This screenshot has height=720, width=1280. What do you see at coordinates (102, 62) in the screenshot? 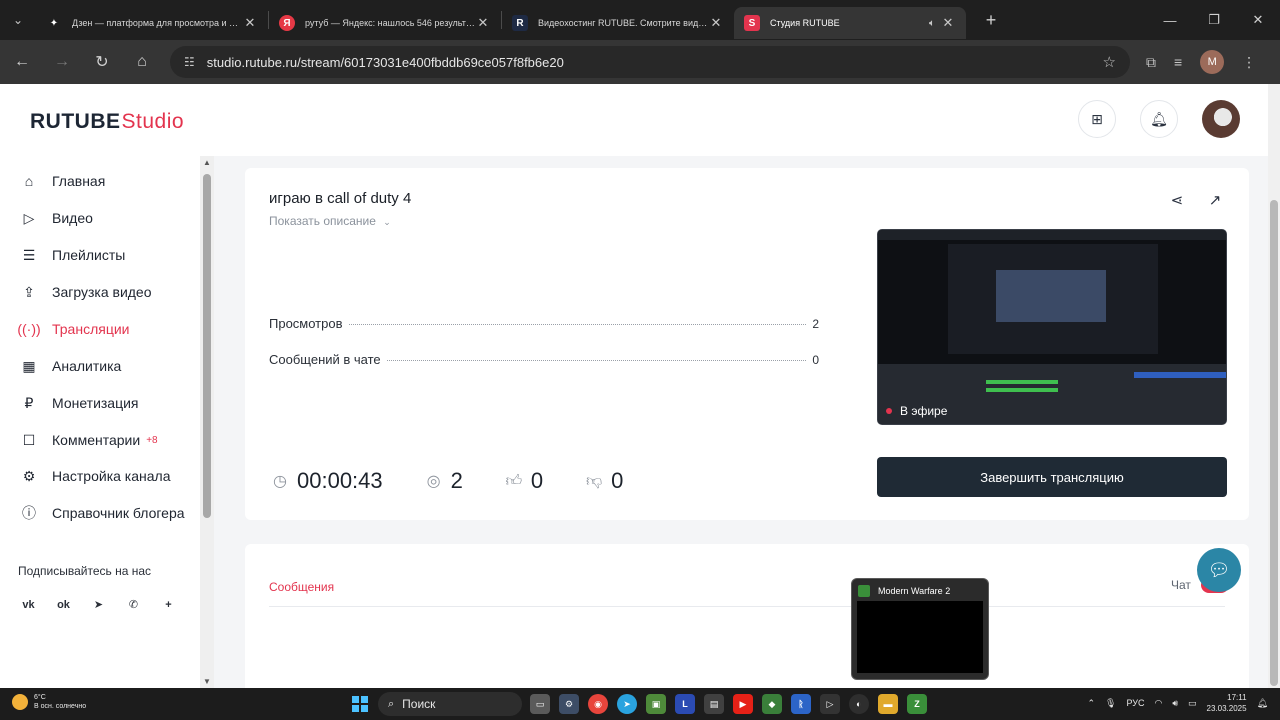
I see `reload-icon: ↻` at bounding box center [102, 62].